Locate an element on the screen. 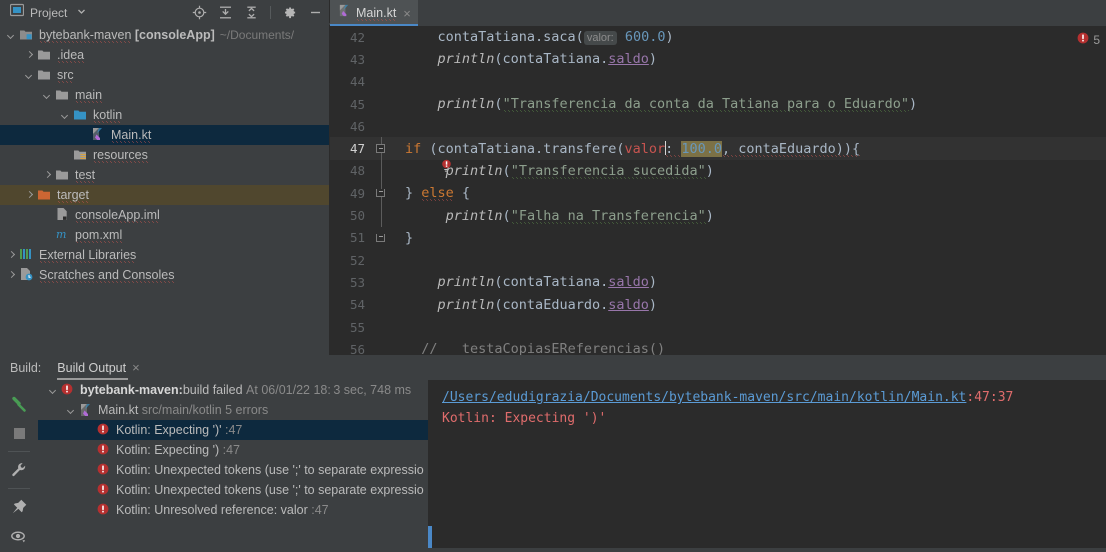  tree-item-main-kt: Main.kt is located at coordinates (164, 135).